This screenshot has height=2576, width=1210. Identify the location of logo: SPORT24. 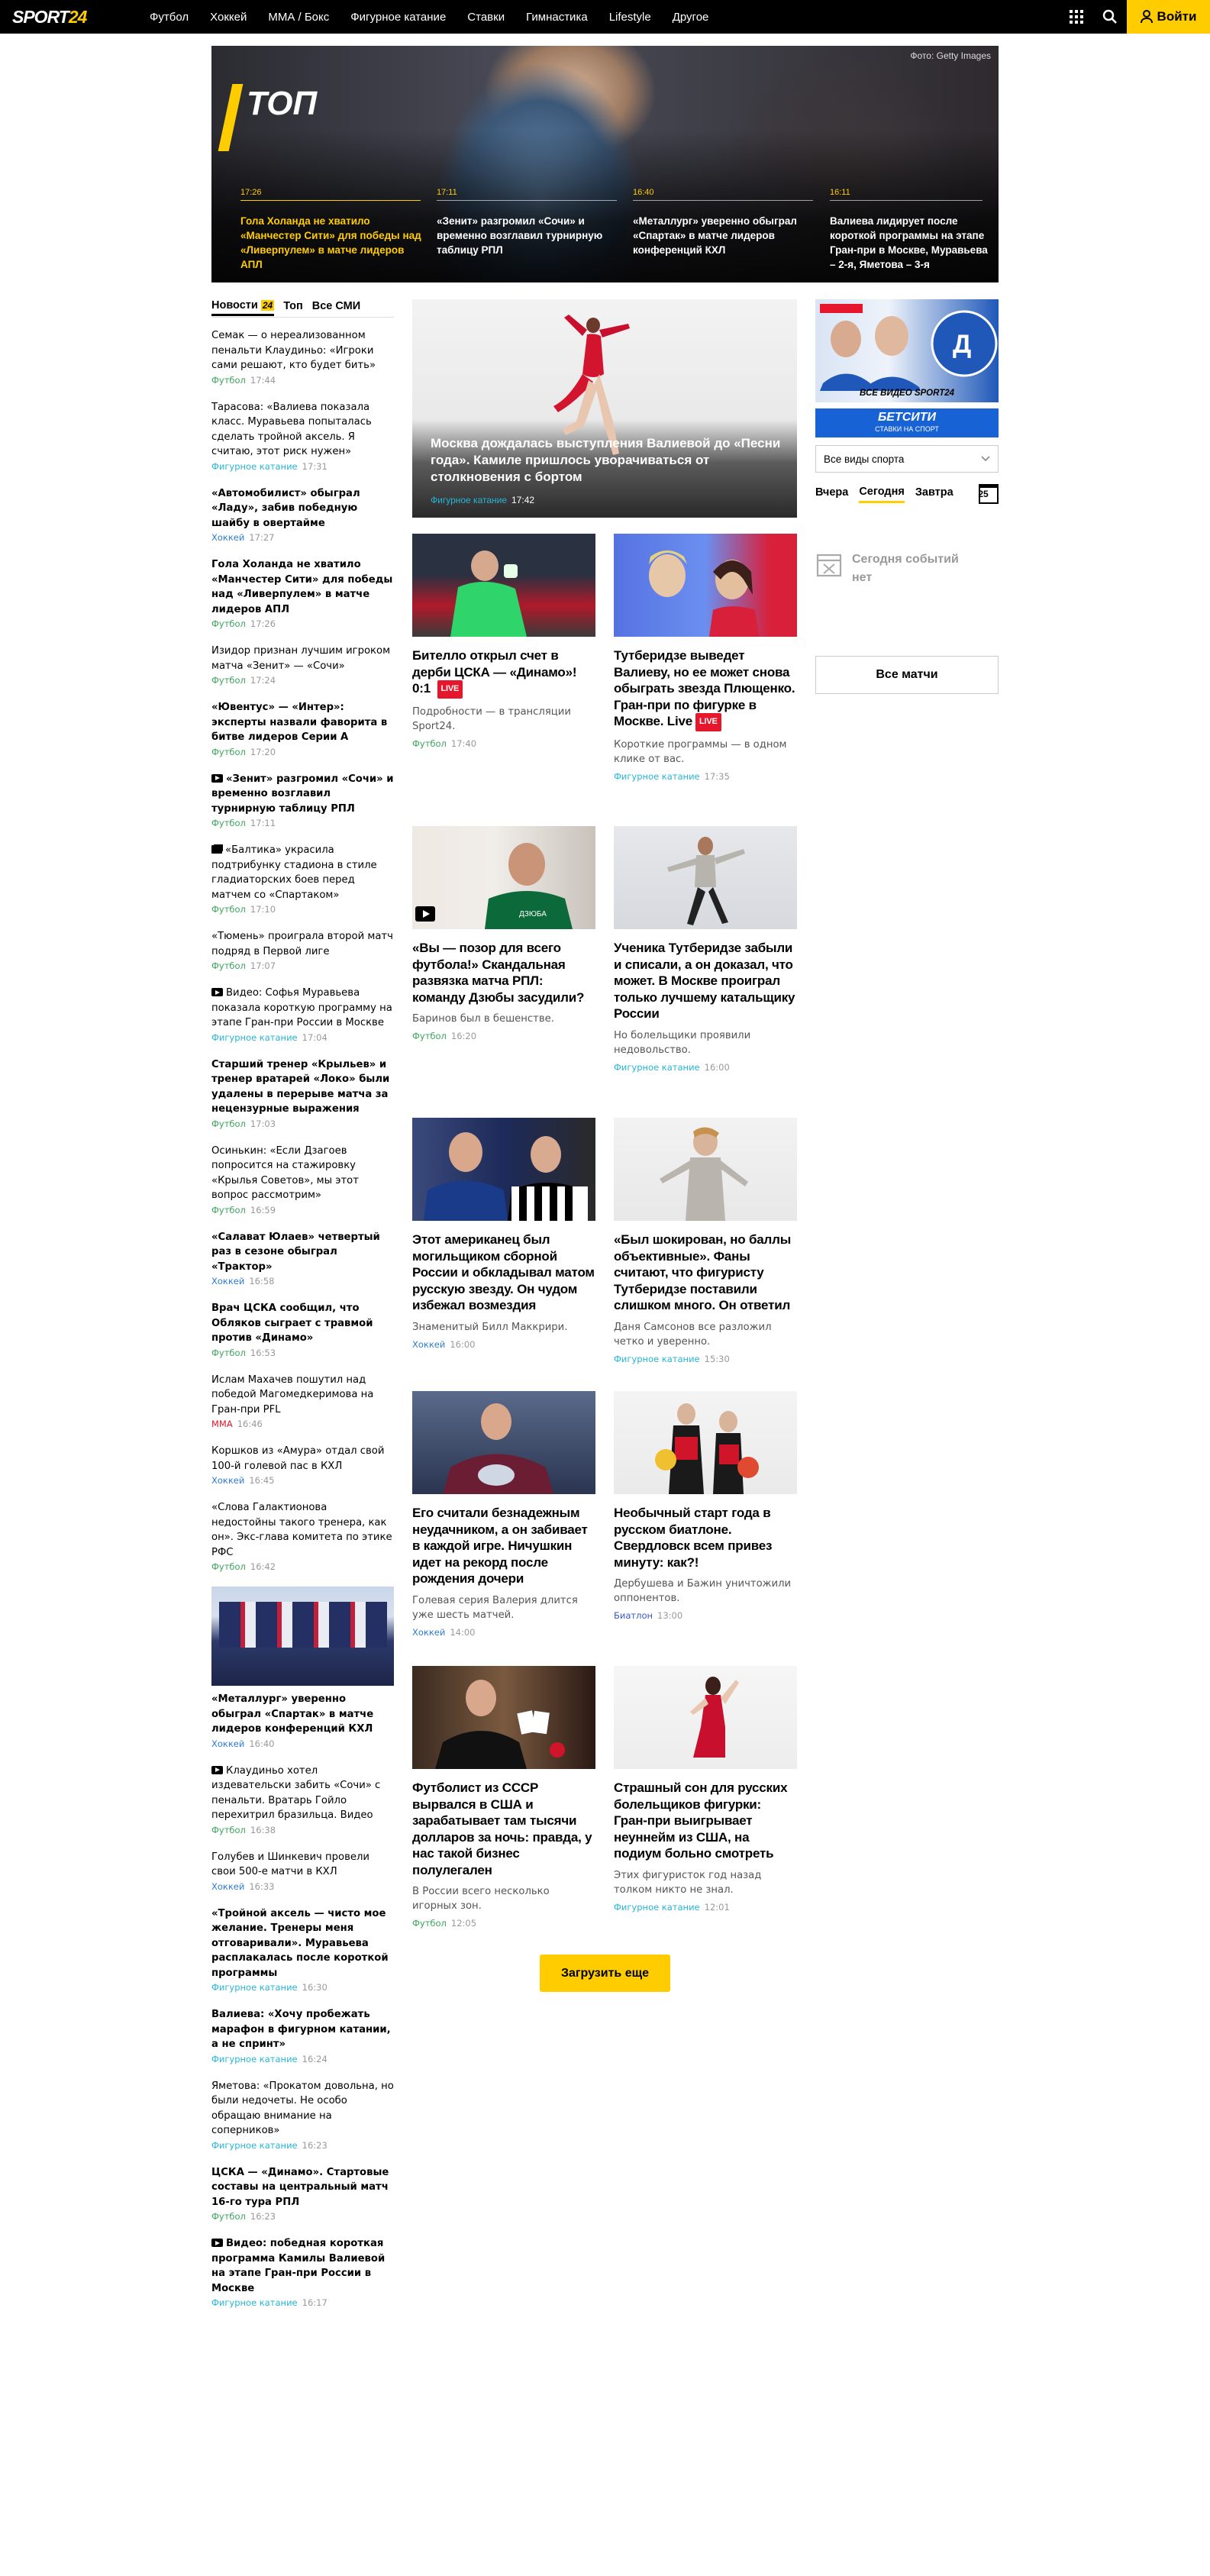
(63, 16).